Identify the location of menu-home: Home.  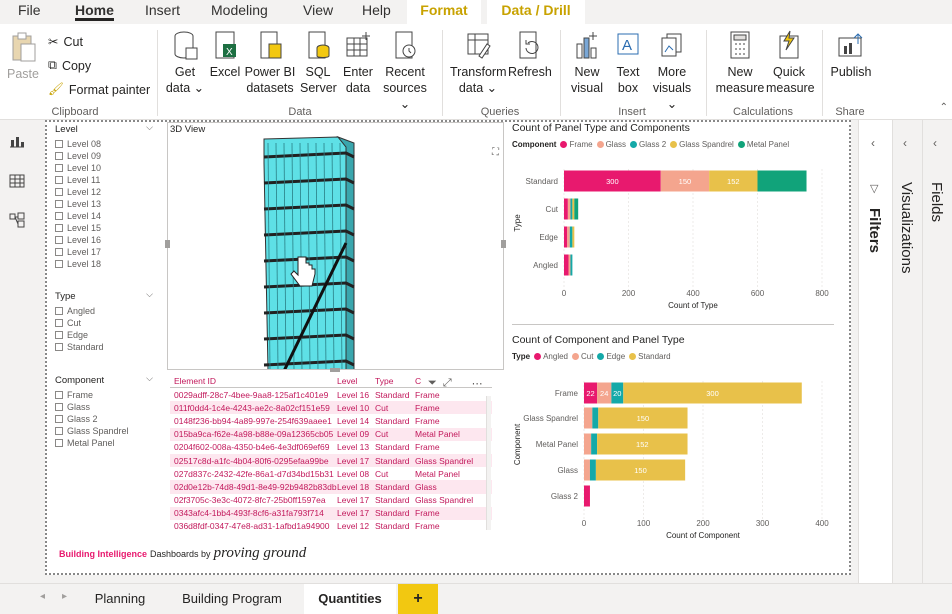
(94, 11).